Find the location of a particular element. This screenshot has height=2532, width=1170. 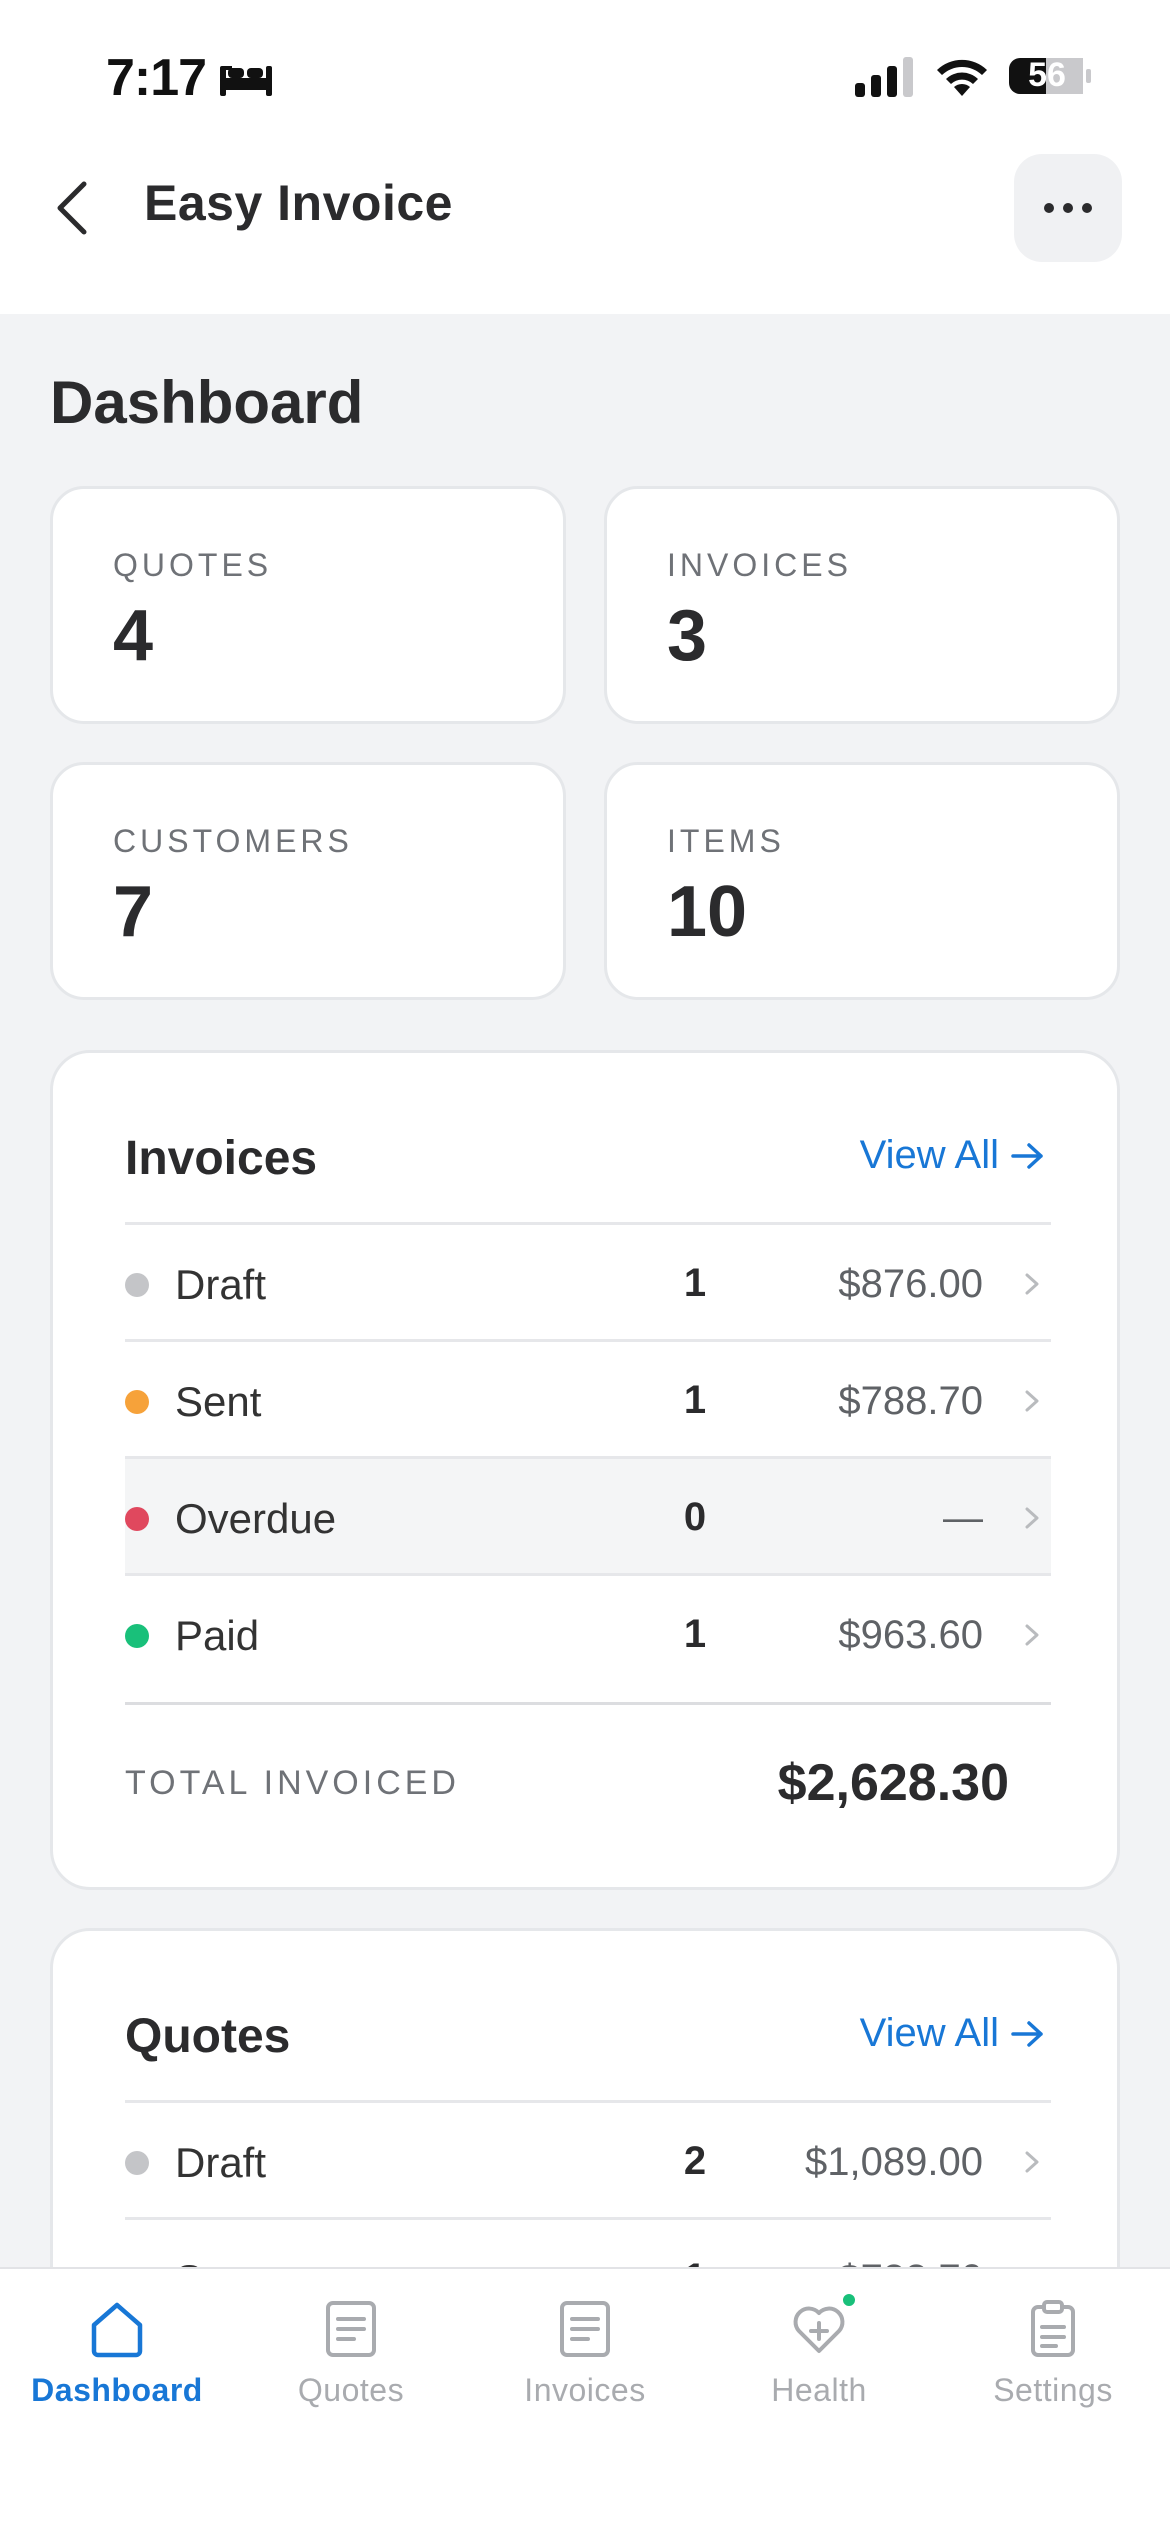

stat-value: 10 is located at coordinates (707, 912).